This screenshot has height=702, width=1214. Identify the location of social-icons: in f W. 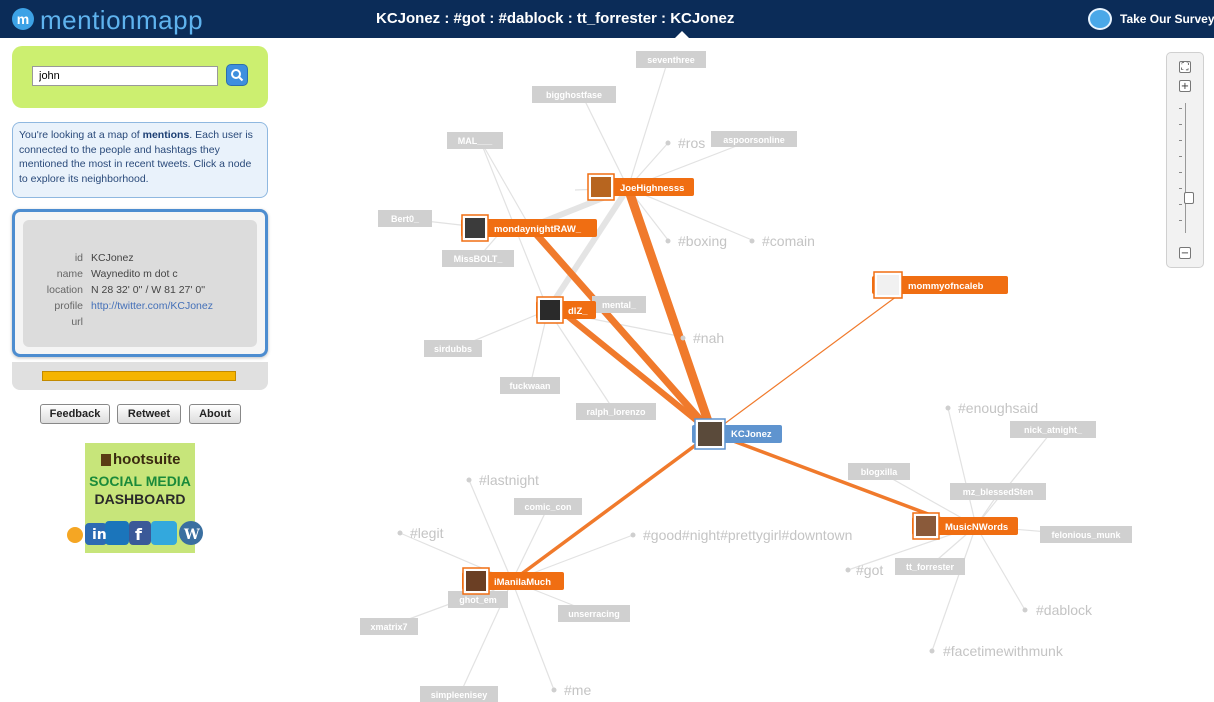
(135, 533).